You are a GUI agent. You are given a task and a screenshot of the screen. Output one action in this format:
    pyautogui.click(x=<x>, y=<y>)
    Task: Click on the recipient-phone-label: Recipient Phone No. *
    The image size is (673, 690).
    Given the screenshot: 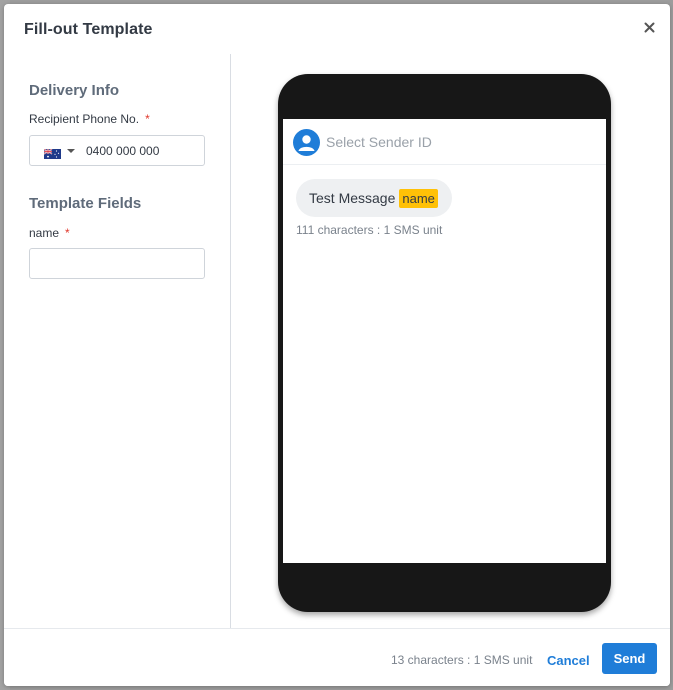 What is the action you would take?
    pyautogui.click(x=89, y=119)
    